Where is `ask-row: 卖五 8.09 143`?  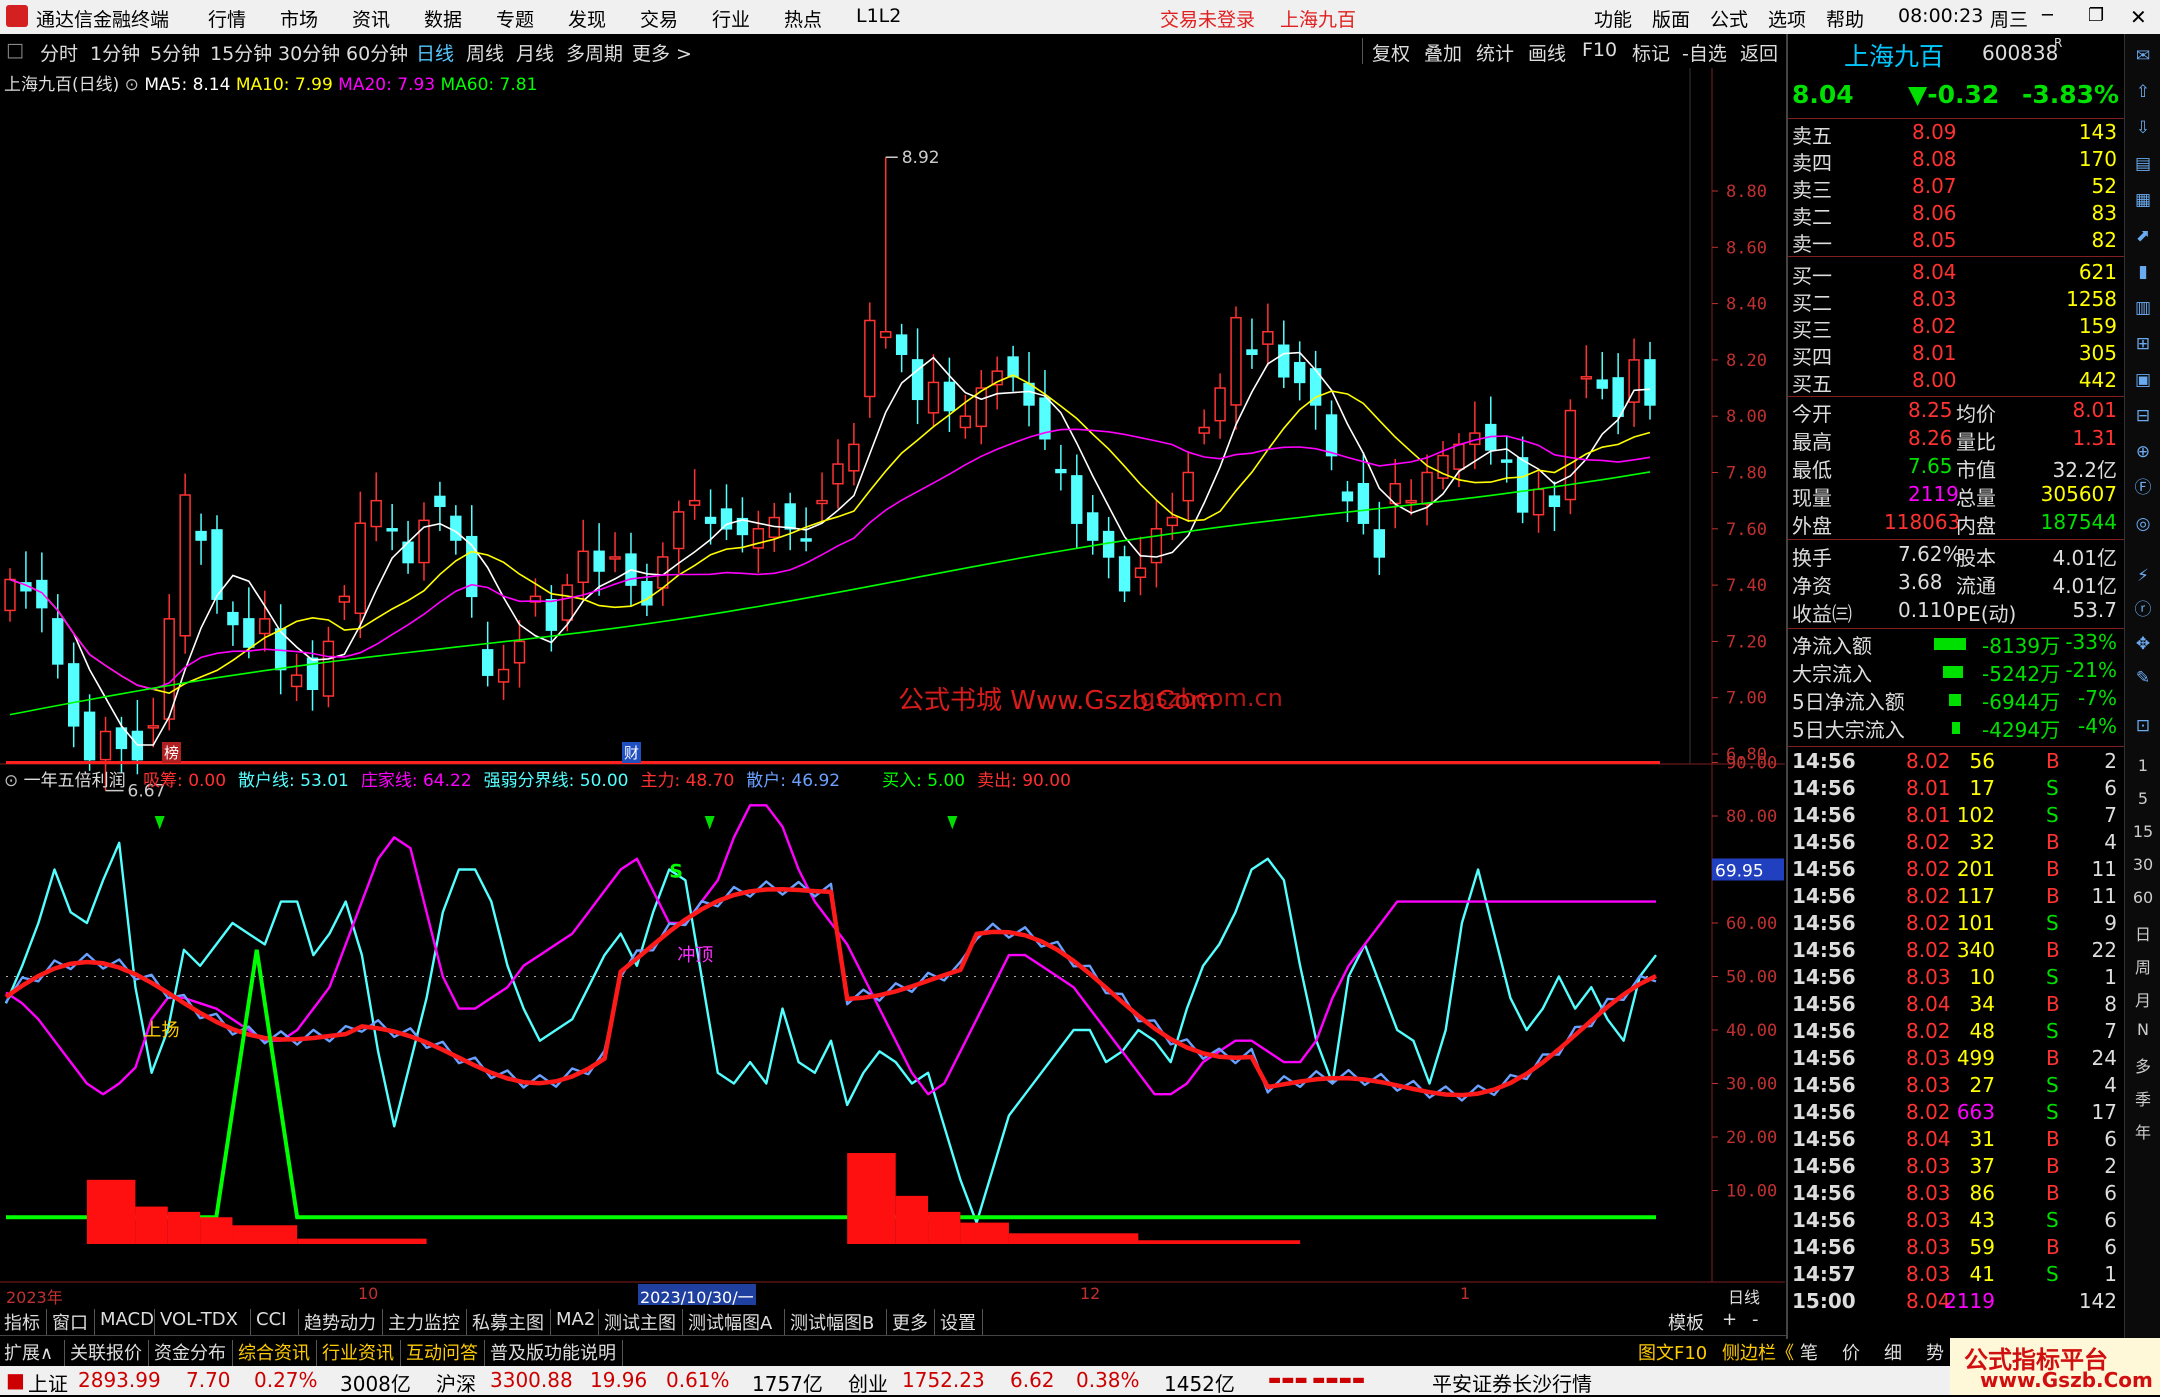
ask-row: 卖五 8.09 143 is located at coordinates (1956, 134).